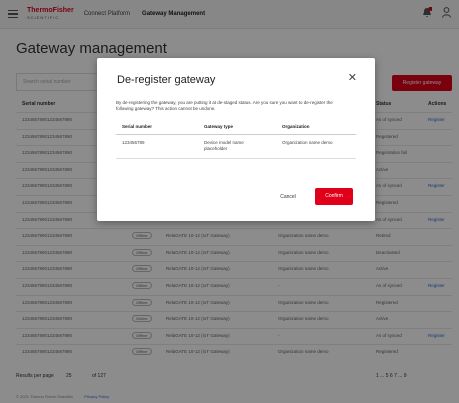  What do you see at coordinates (166, 80) in the screenshot?
I see `dialog-title: De-register gateway` at bounding box center [166, 80].